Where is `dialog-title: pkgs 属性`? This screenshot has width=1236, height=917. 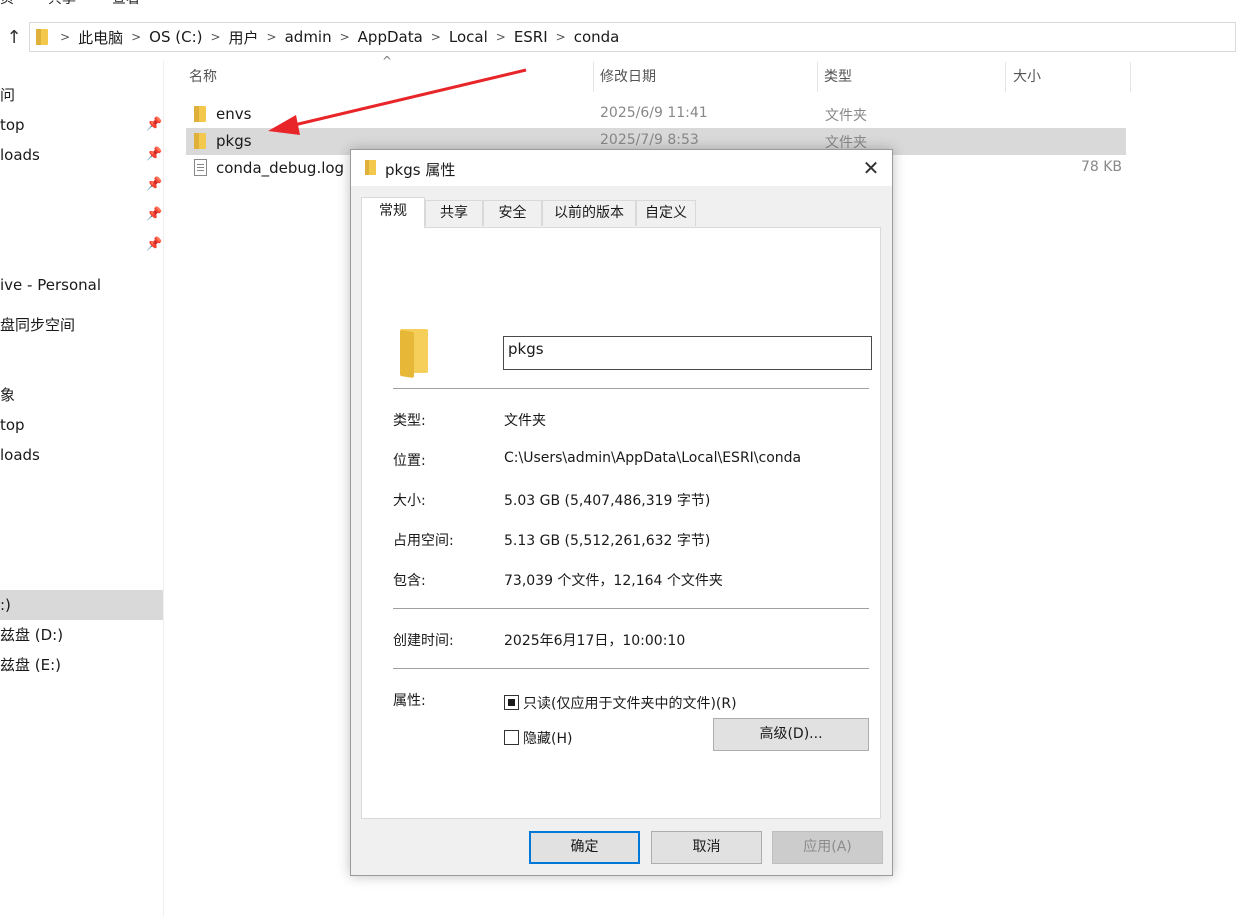 dialog-title: pkgs 属性 is located at coordinates (420, 170).